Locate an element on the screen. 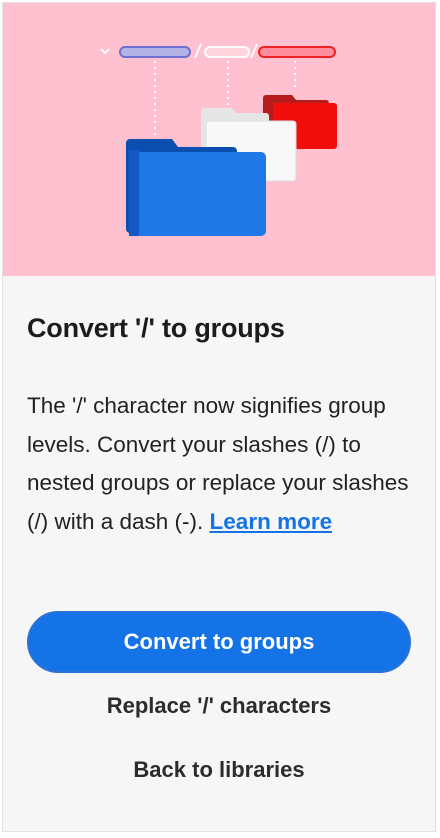 The width and height of the screenshot is (440, 838). learn-more-link: Learn more is located at coordinates (271, 521).